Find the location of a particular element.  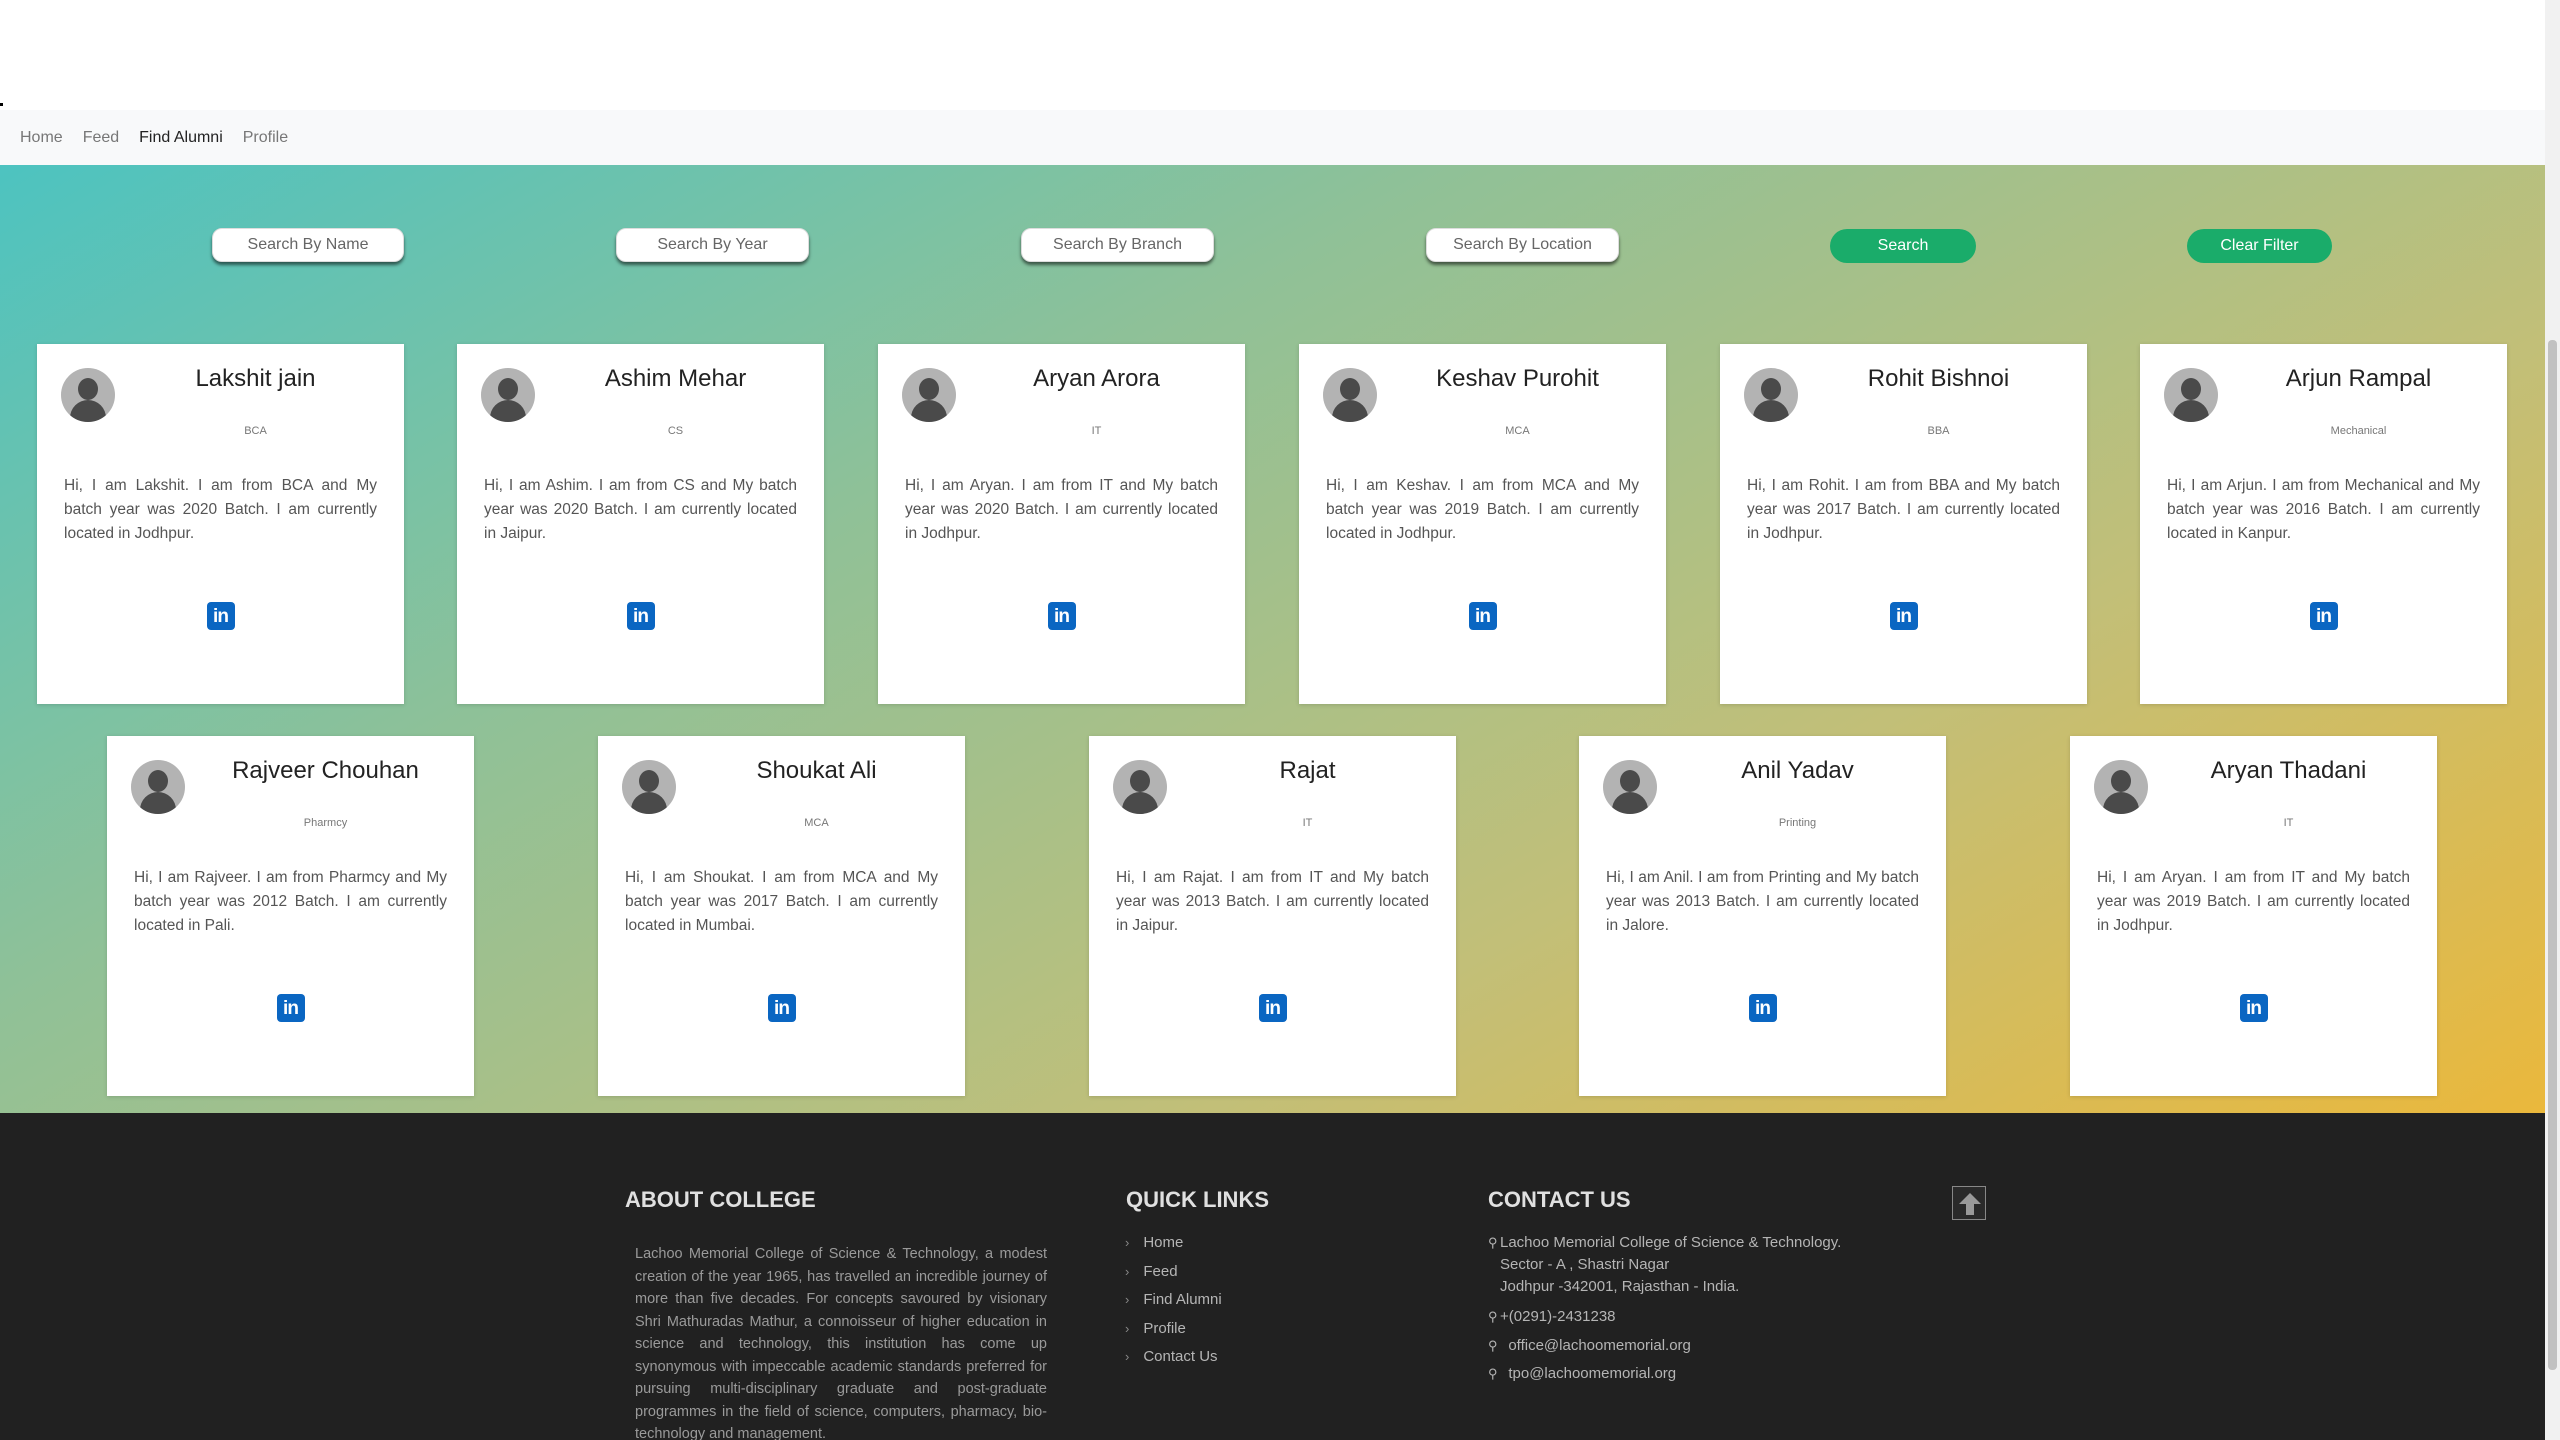

footer-link-feed: › Feed is located at coordinates (1173, 1275).